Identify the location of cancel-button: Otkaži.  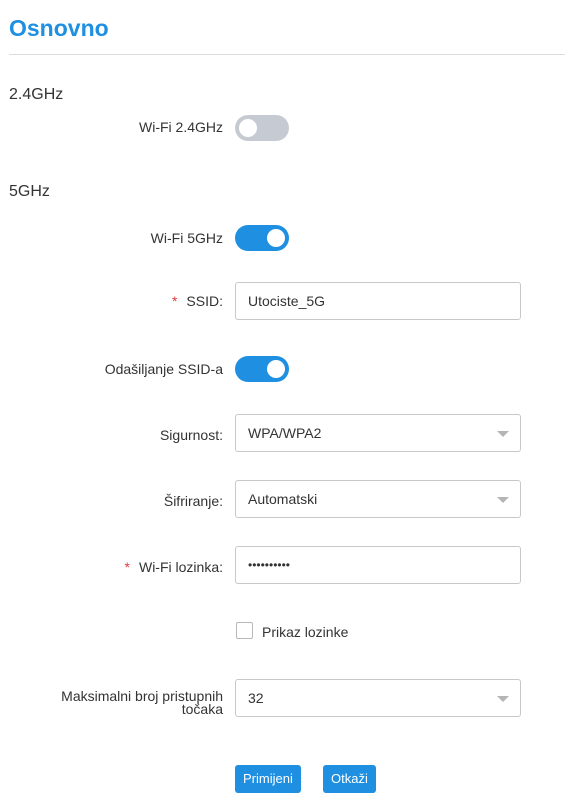
(349, 779).